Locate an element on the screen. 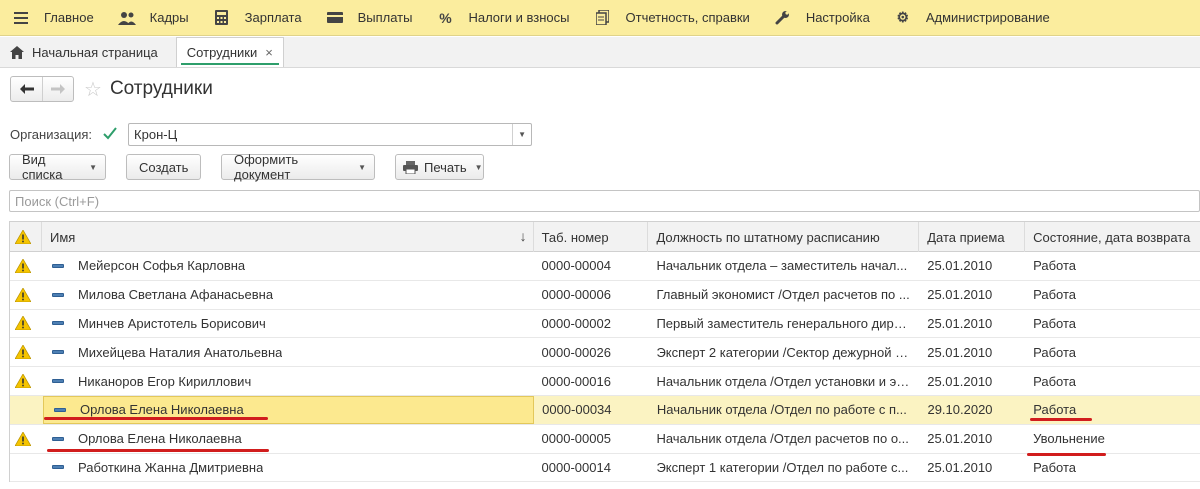 Image resolution: width=1200 pixels, height=489 pixels. wrench-icon is located at coordinates (783, 18).